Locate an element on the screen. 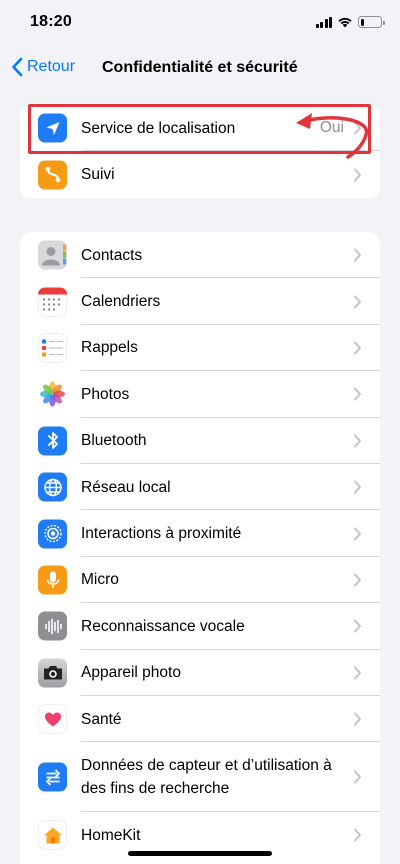 This screenshot has width=400, height=864. waveform-icon is located at coordinates (52, 626).